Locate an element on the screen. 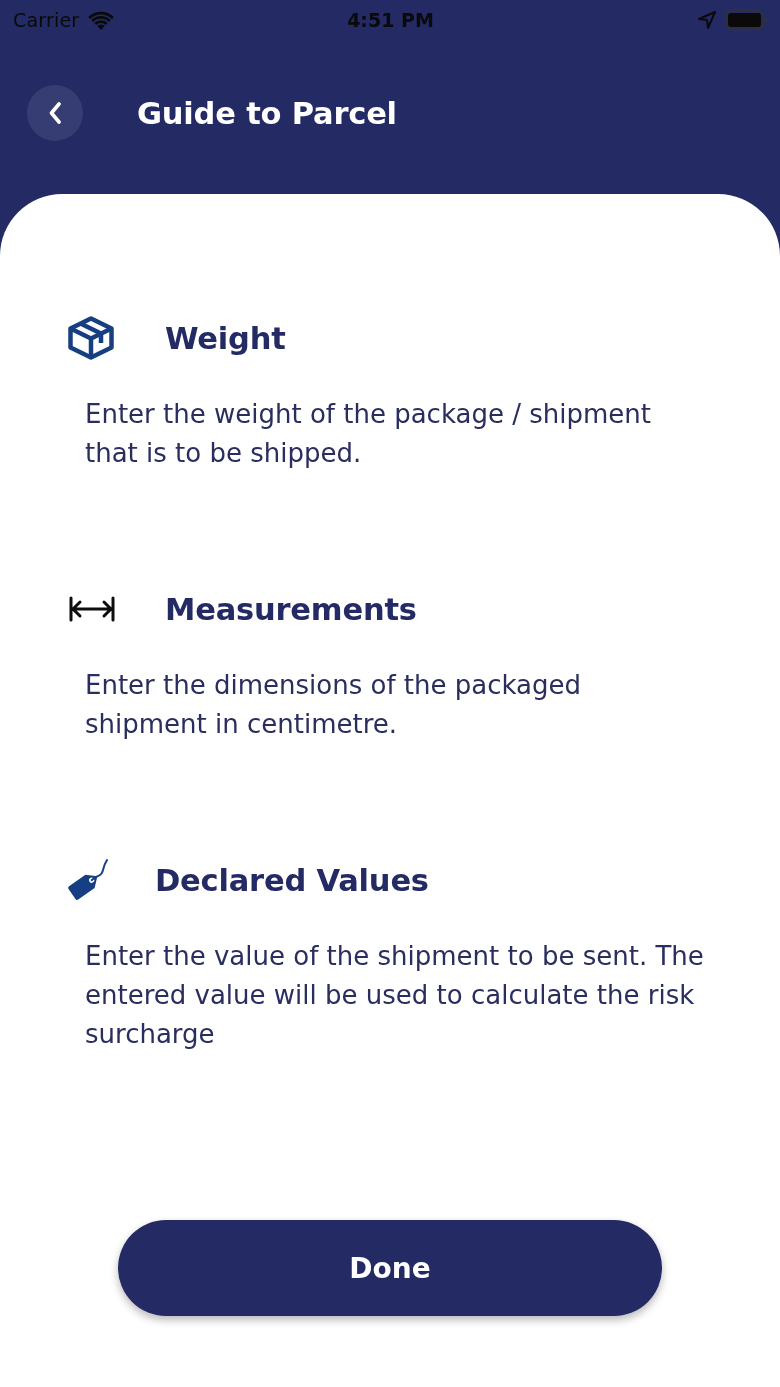 Image resolution: width=780 pixels, height=1387 pixels. wifi-icon is located at coordinates (101, 20).